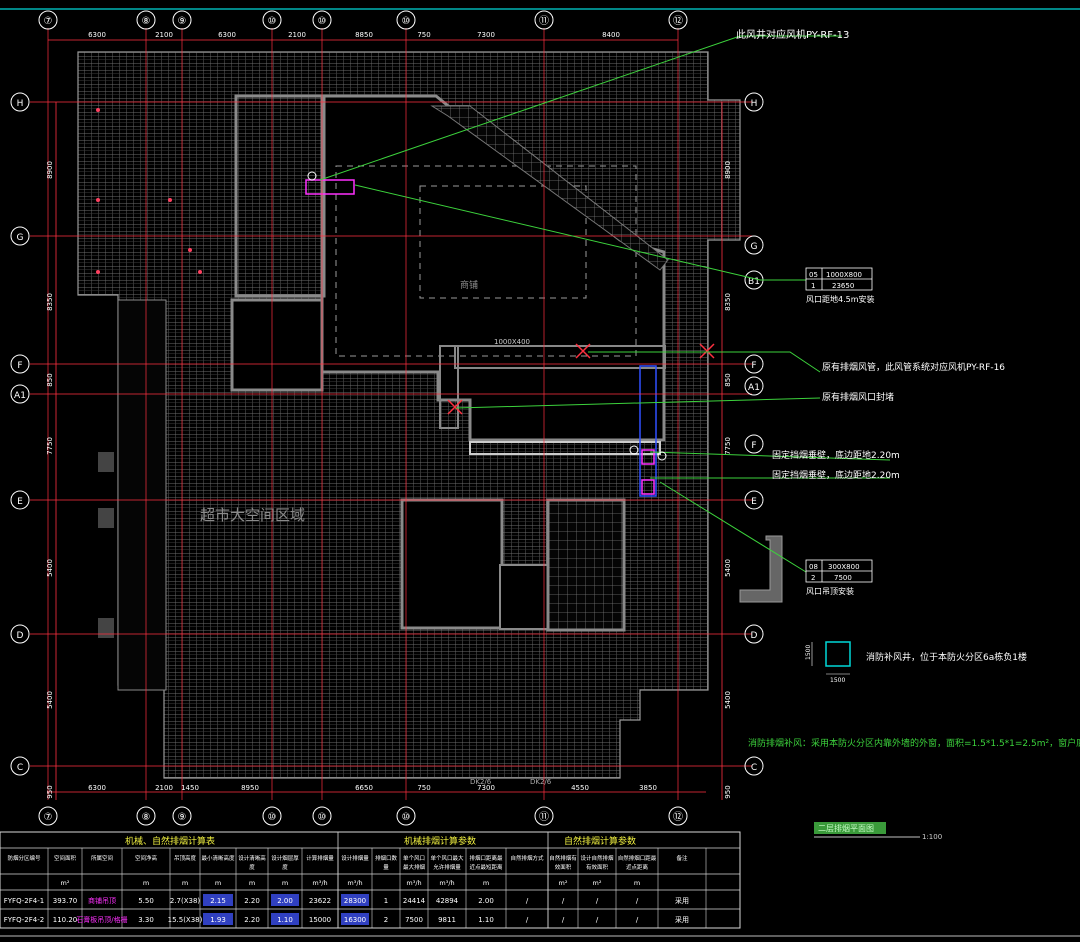 The width and height of the screenshot is (1080, 942). I want to click on dim-left: 7750, so click(50, 446).